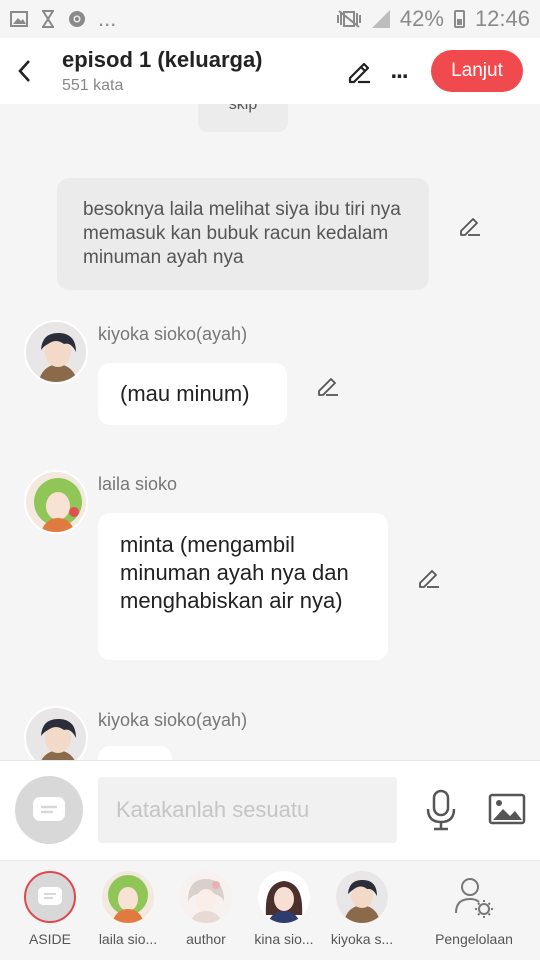 The image size is (540, 960). I want to click on chrome-icon, so click(77, 19).